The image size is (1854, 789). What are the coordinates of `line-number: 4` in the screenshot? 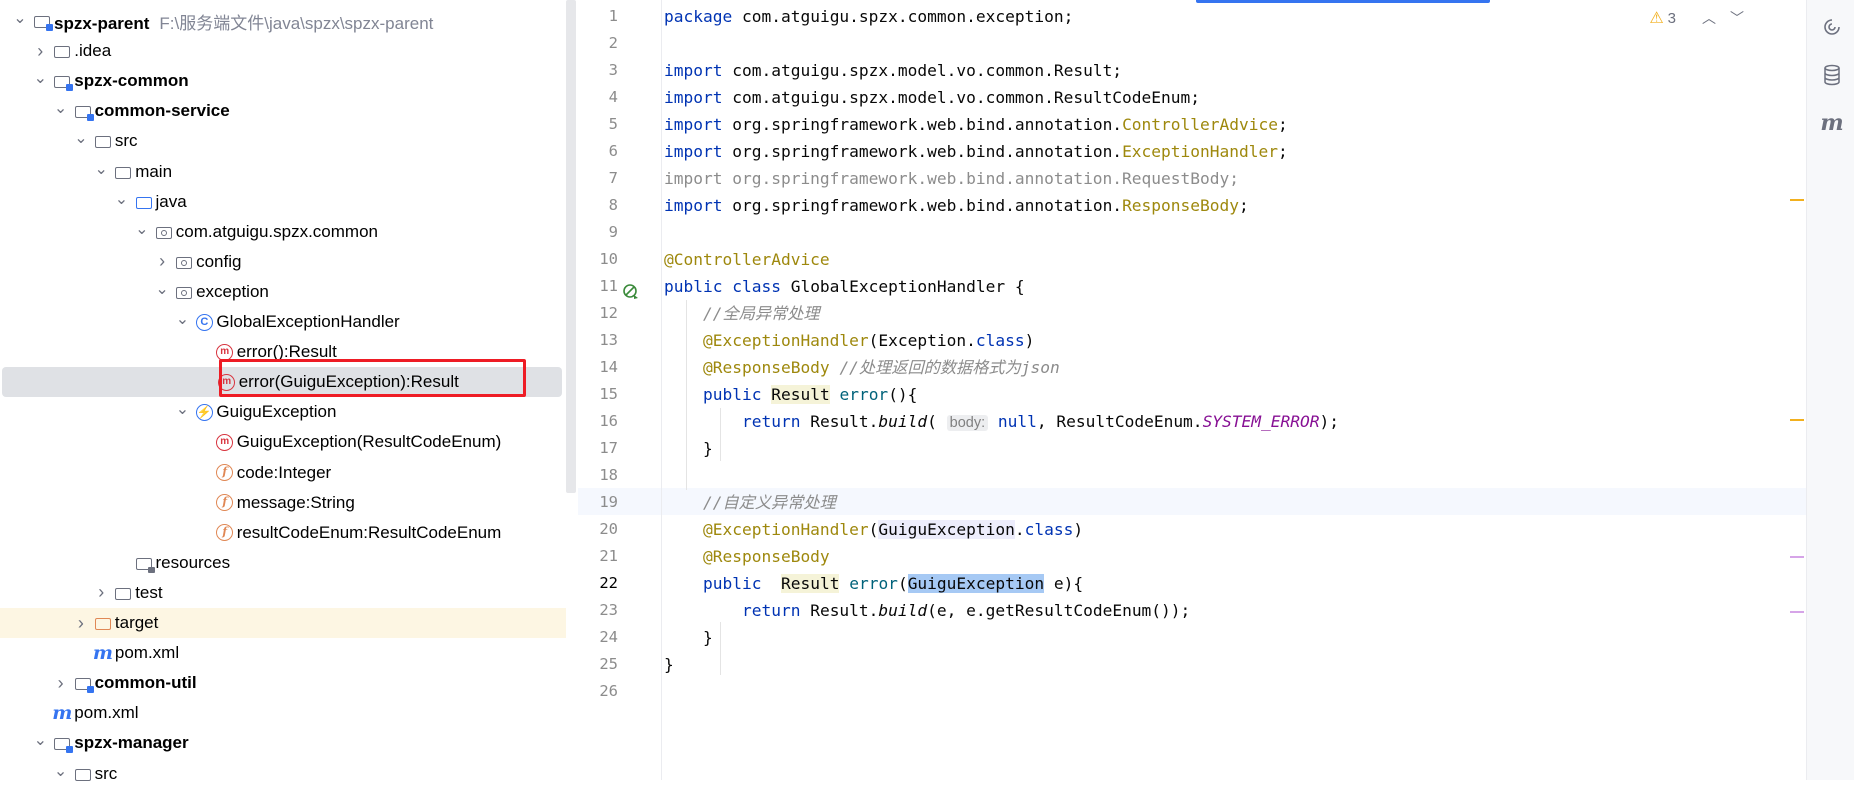 It's located at (613, 97).